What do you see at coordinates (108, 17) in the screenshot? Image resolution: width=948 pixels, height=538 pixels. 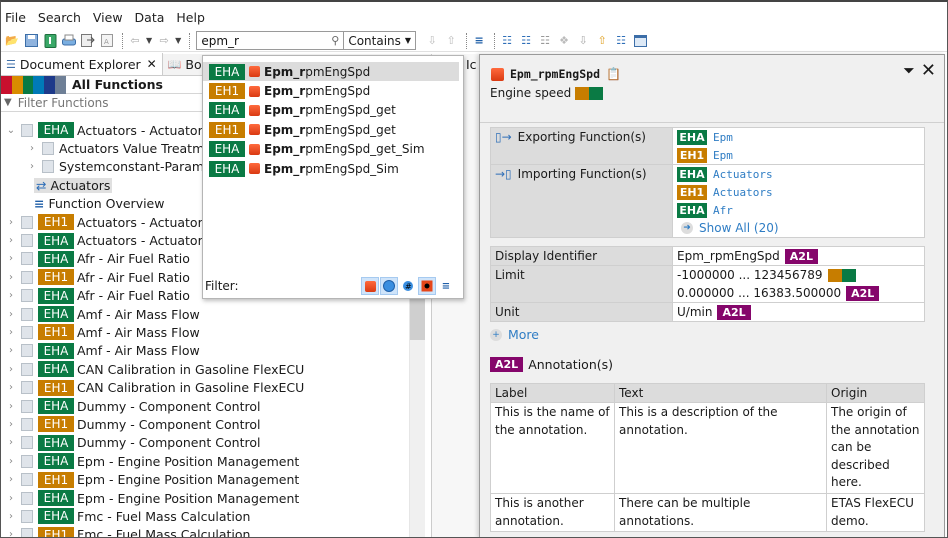 I see `menu-view: View` at bounding box center [108, 17].